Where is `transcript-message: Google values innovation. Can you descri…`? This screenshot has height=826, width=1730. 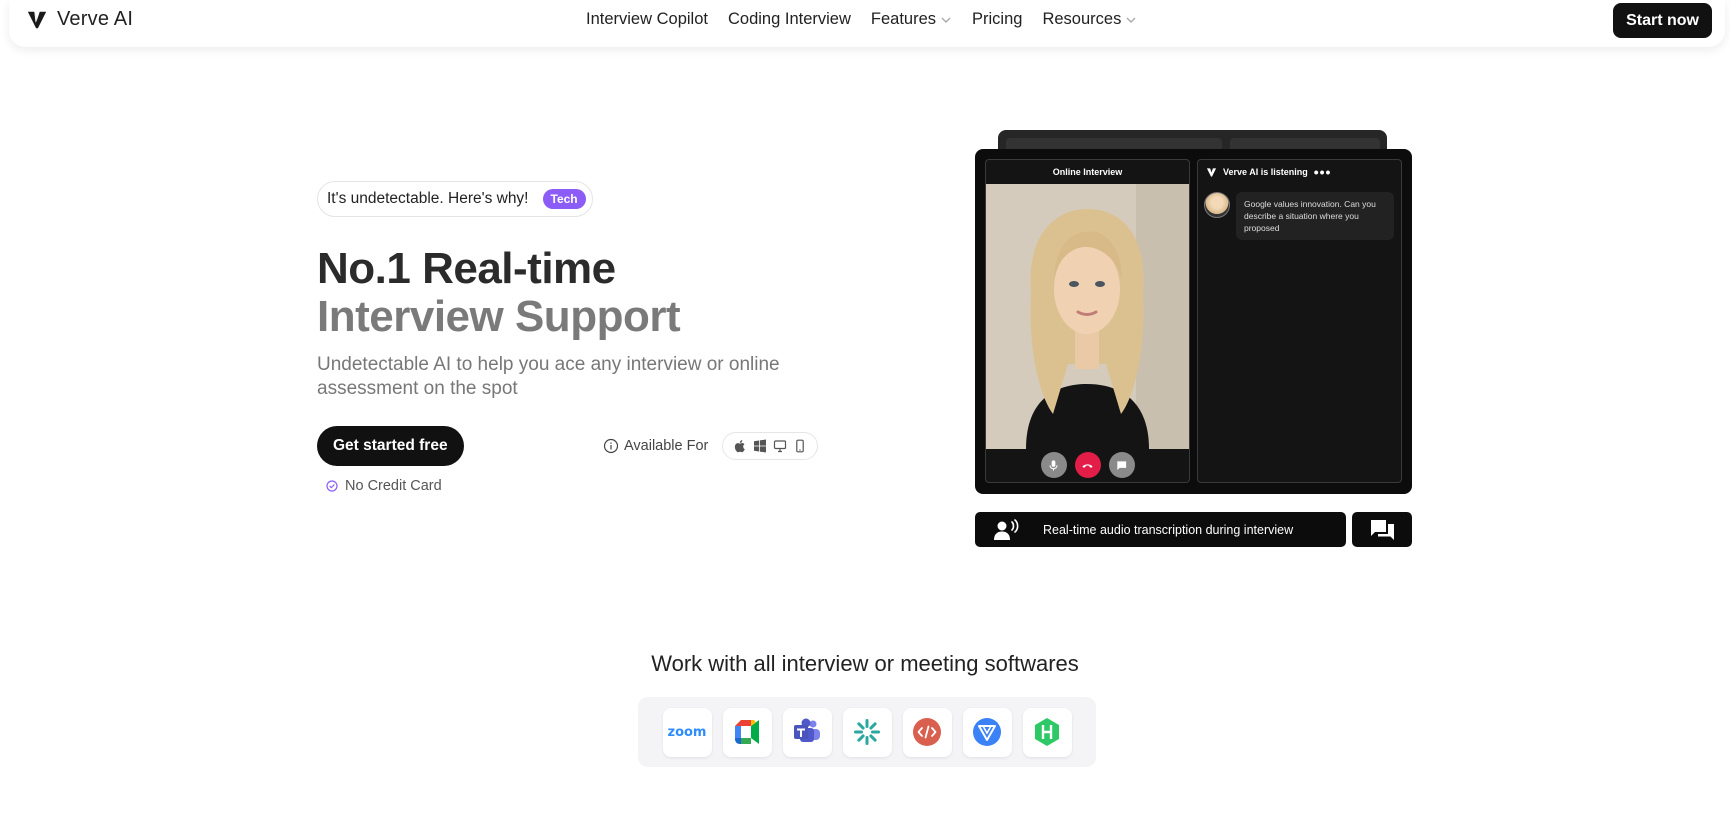 transcript-message: Google values innovation. Can you descri… is located at coordinates (1299, 216).